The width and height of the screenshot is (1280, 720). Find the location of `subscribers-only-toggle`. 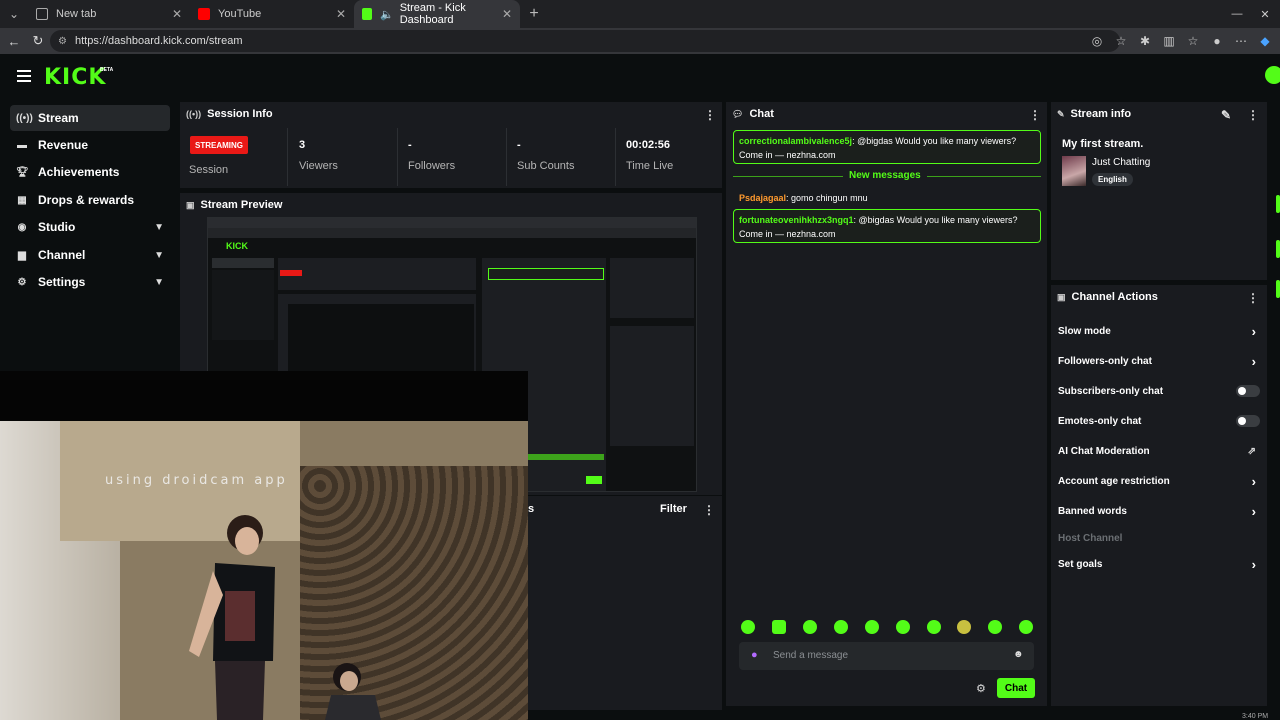

subscribers-only-toggle is located at coordinates (1248, 391).